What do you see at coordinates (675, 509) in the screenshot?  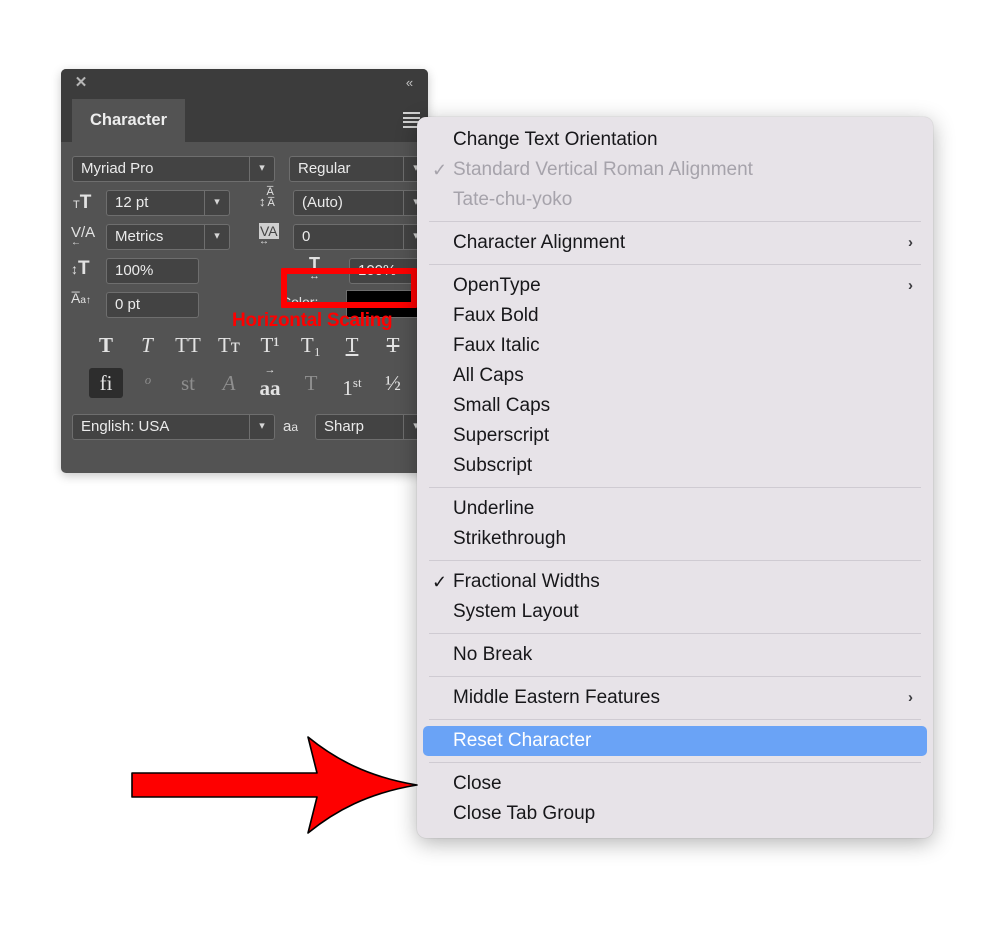 I see `menu-item-underline: Underline` at bounding box center [675, 509].